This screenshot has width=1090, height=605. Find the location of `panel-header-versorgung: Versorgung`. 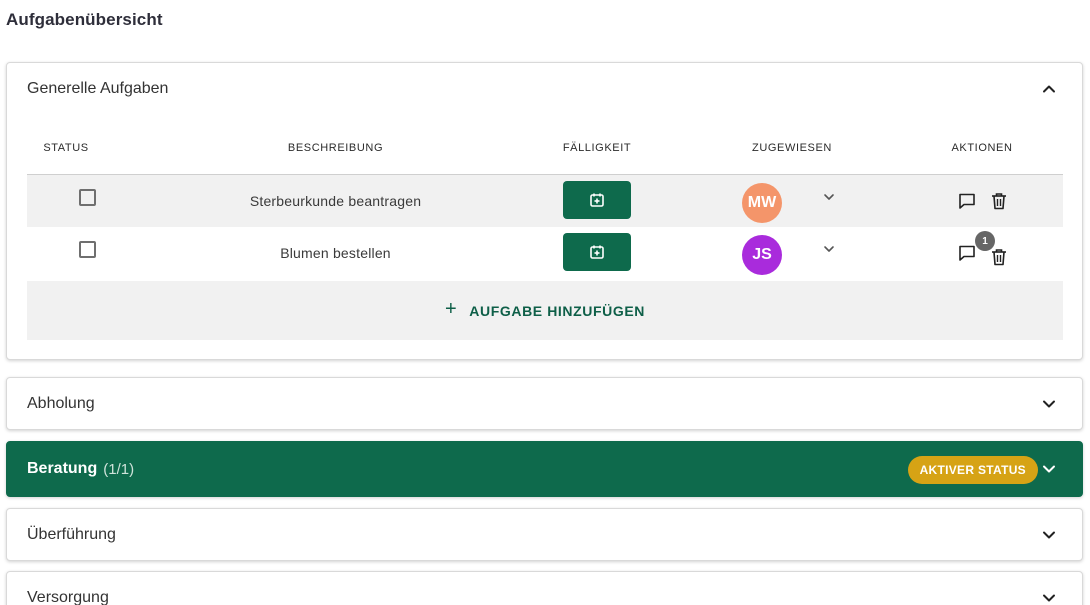

panel-header-versorgung: Versorgung is located at coordinates (544, 588).